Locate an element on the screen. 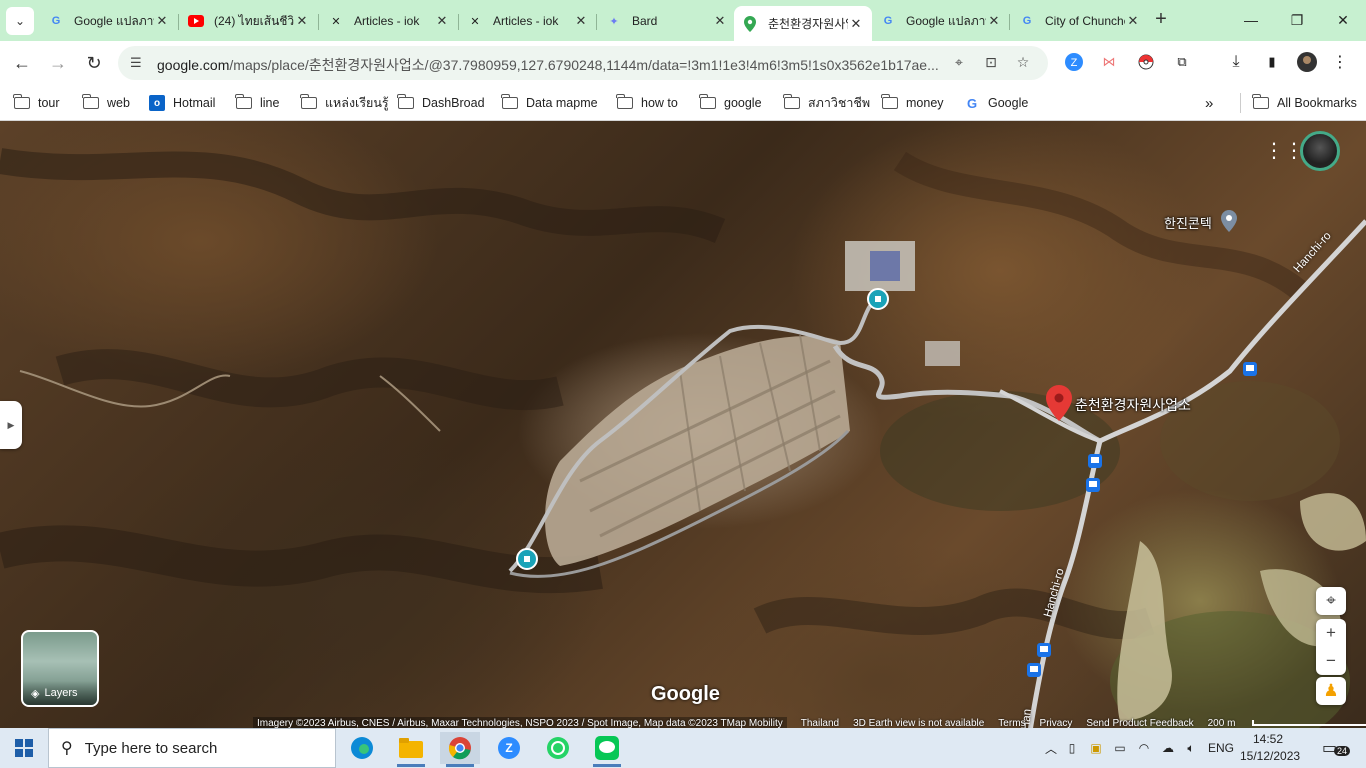 The width and height of the screenshot is (1366, 768). restore-button: ❐ is located at coordinates (1297, 20).